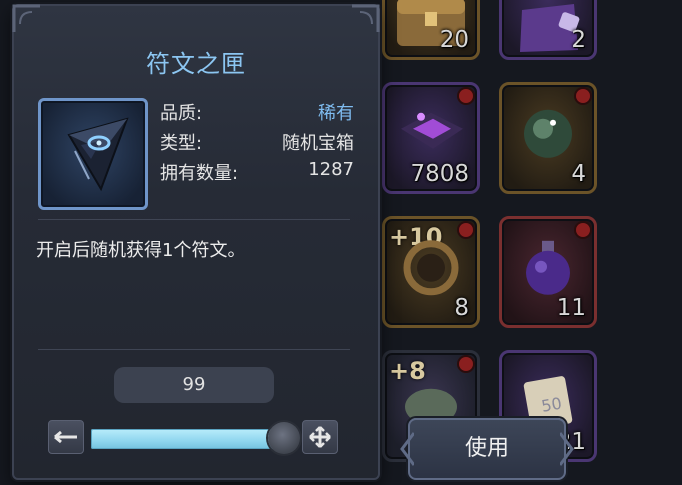 The image size is (682, 485). I want to click on button-ornament-left-icon, so click(407, 449).